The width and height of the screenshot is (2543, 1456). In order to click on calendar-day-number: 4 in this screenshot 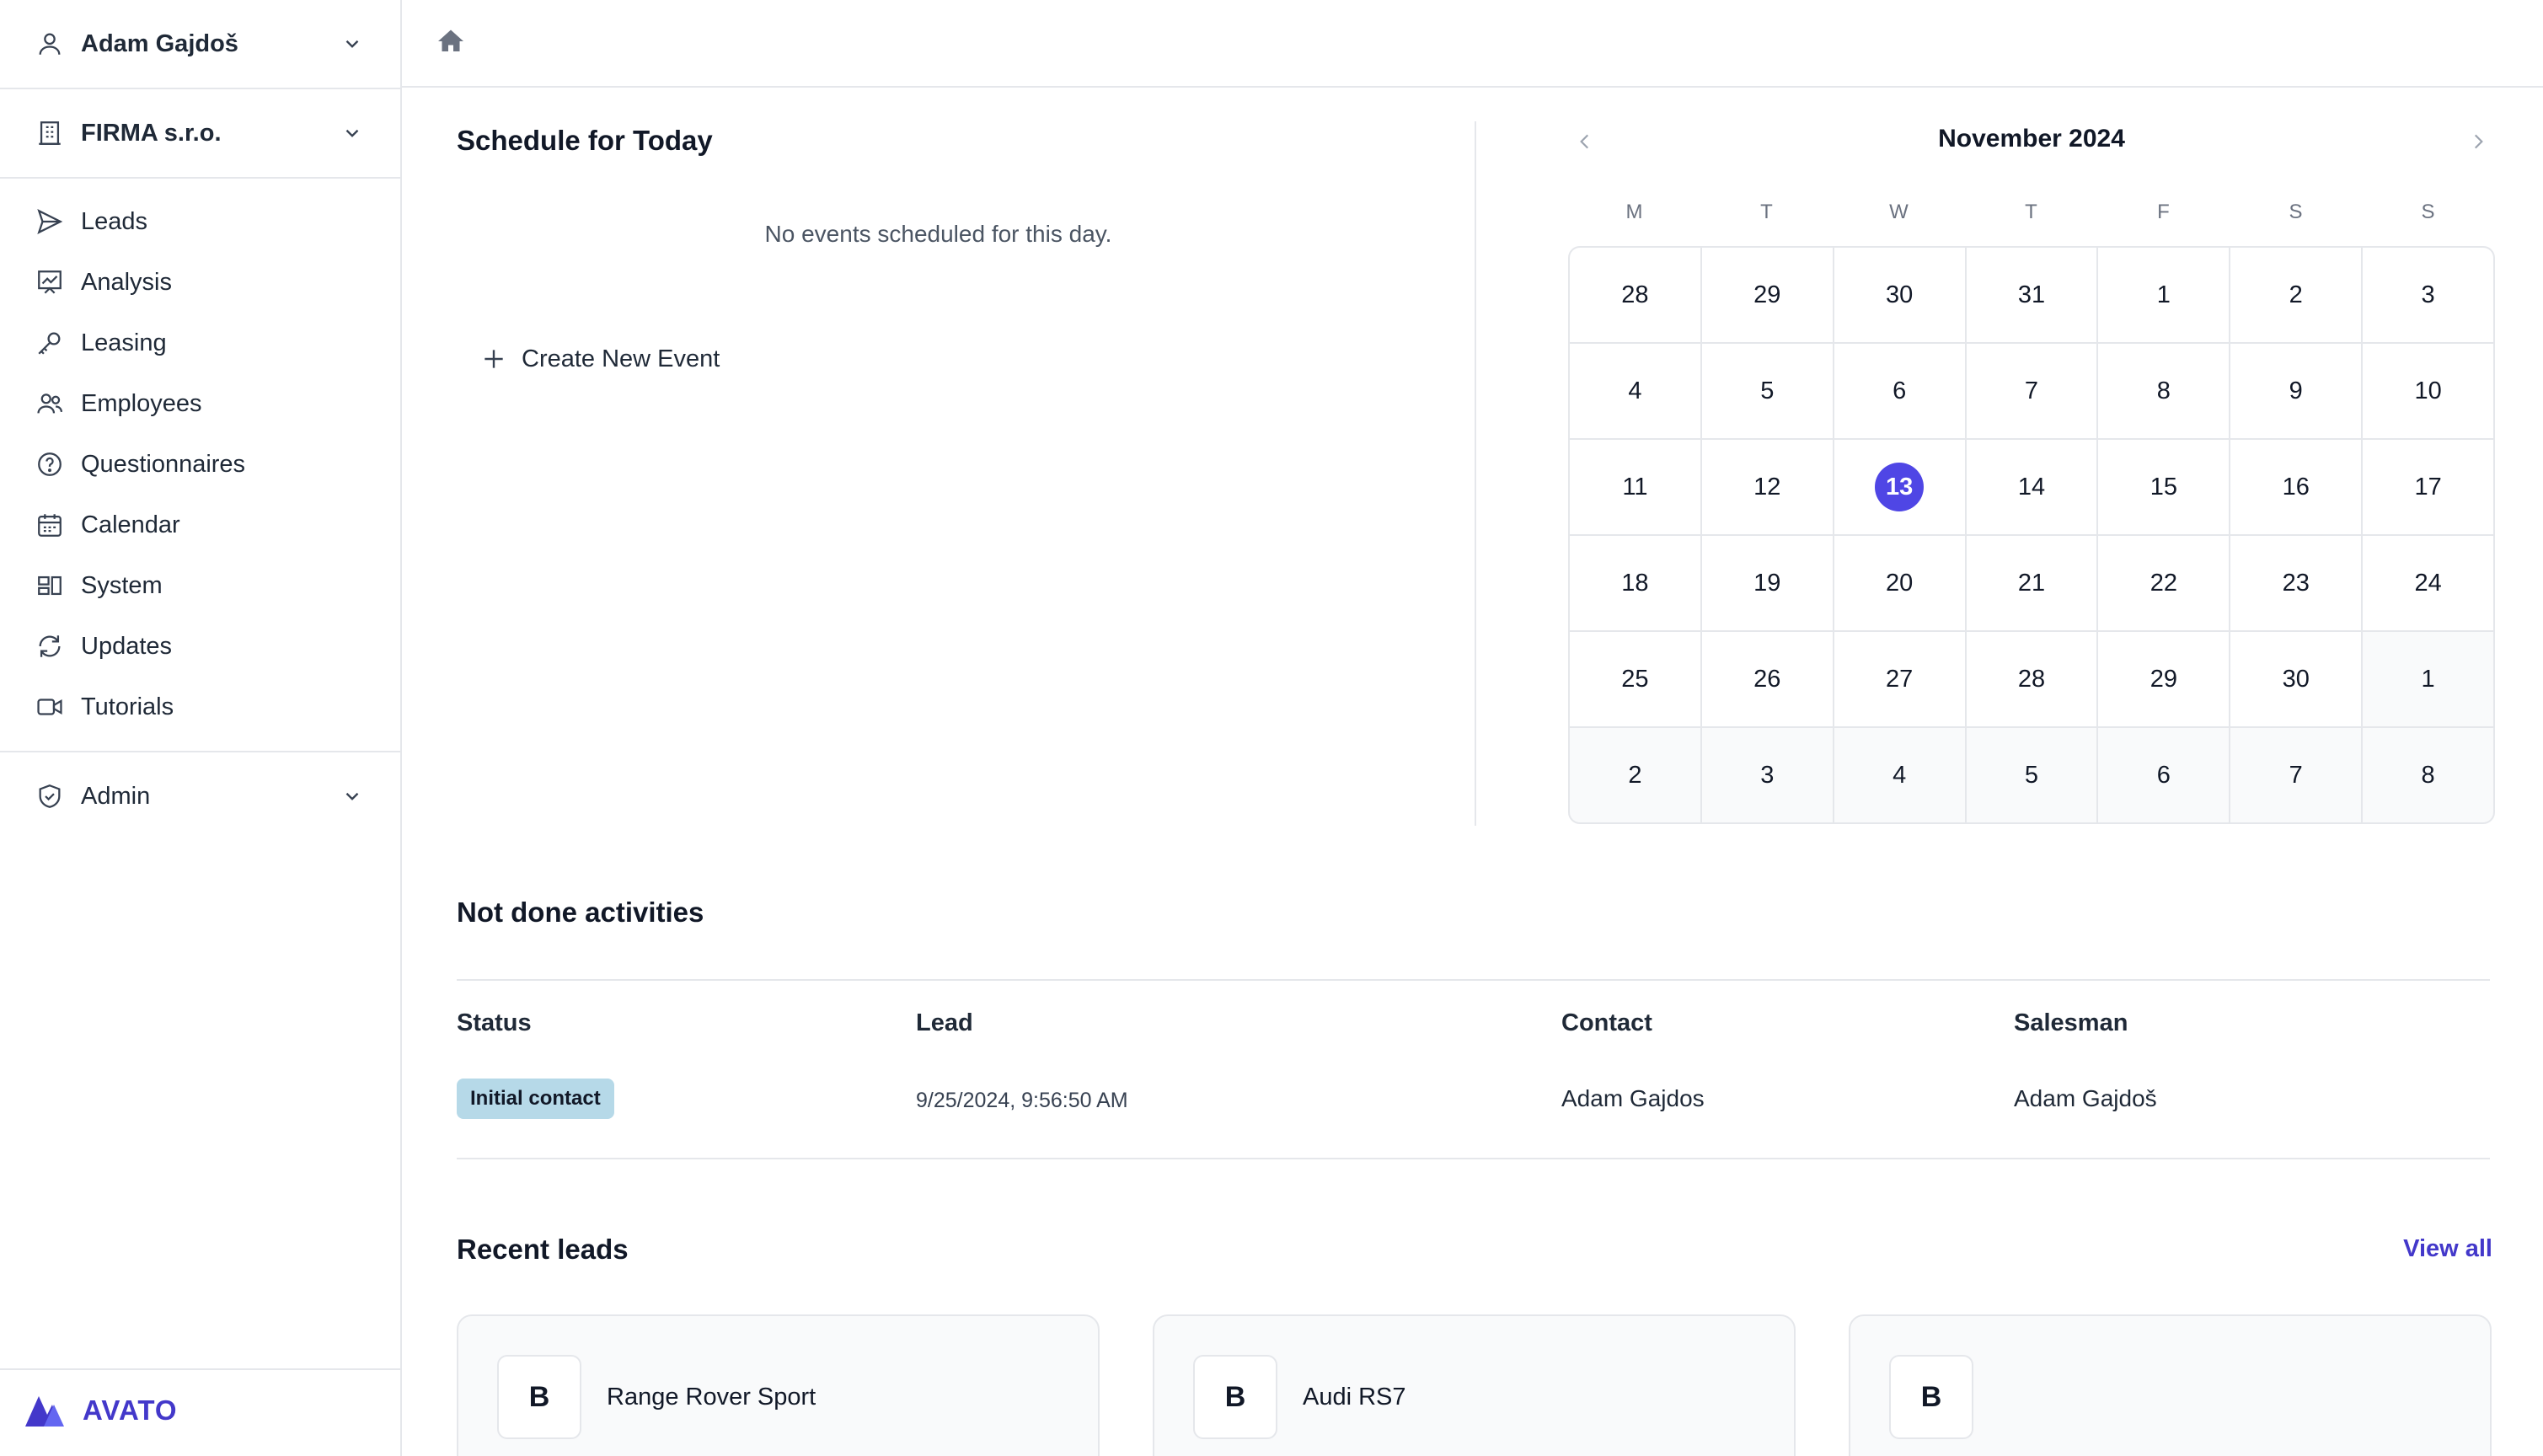, I will do `click(1635, 390)`.